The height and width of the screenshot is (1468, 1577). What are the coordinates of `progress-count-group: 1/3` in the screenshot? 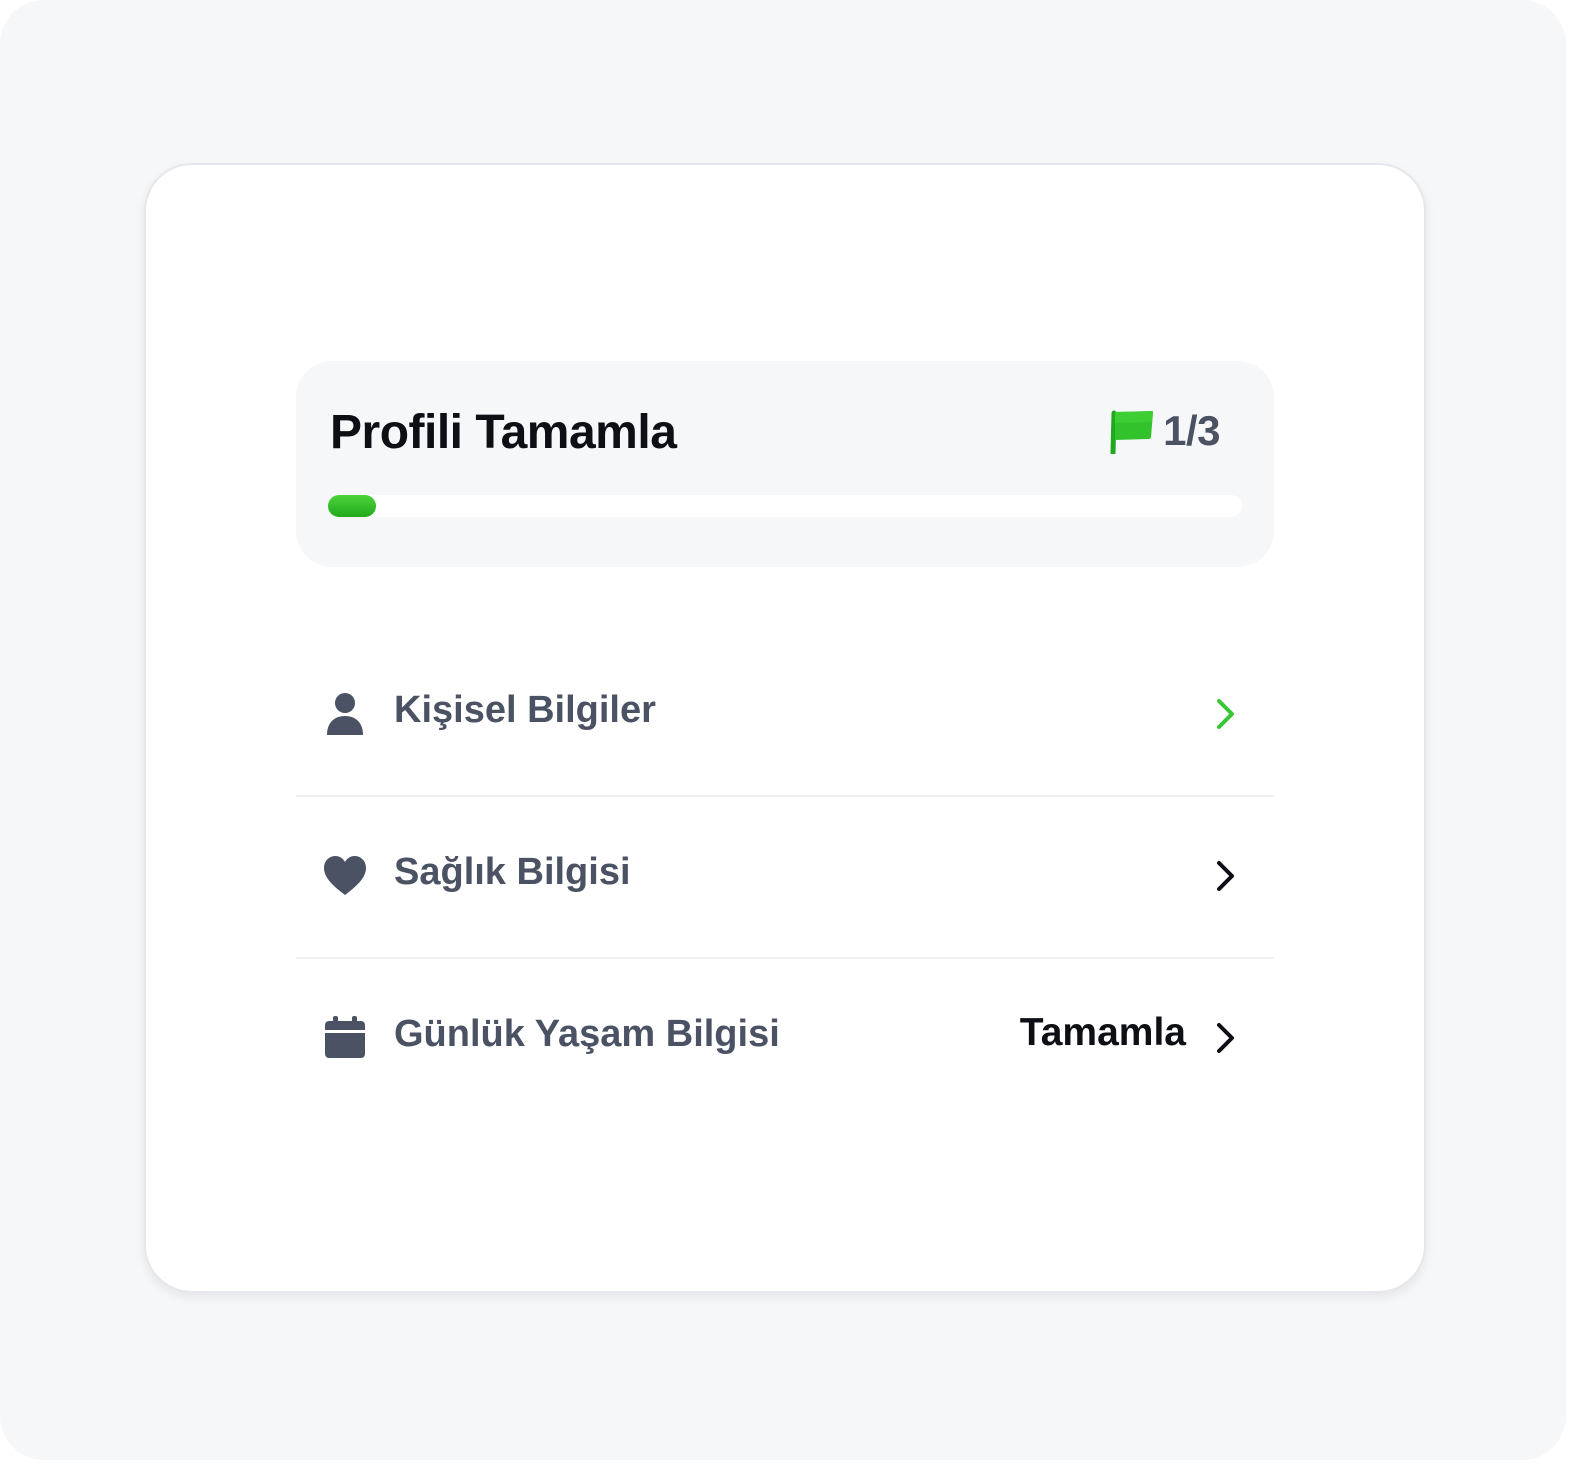 It's located at (1164, 431).